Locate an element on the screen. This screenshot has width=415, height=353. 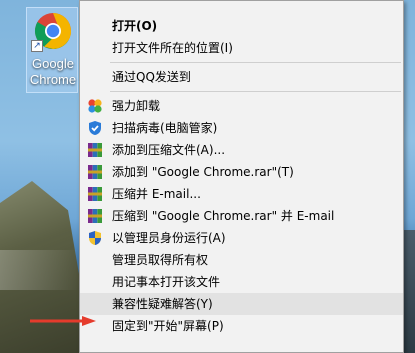
shortcut-arrow-icon: ↗ is located at coordinates (37, 46).